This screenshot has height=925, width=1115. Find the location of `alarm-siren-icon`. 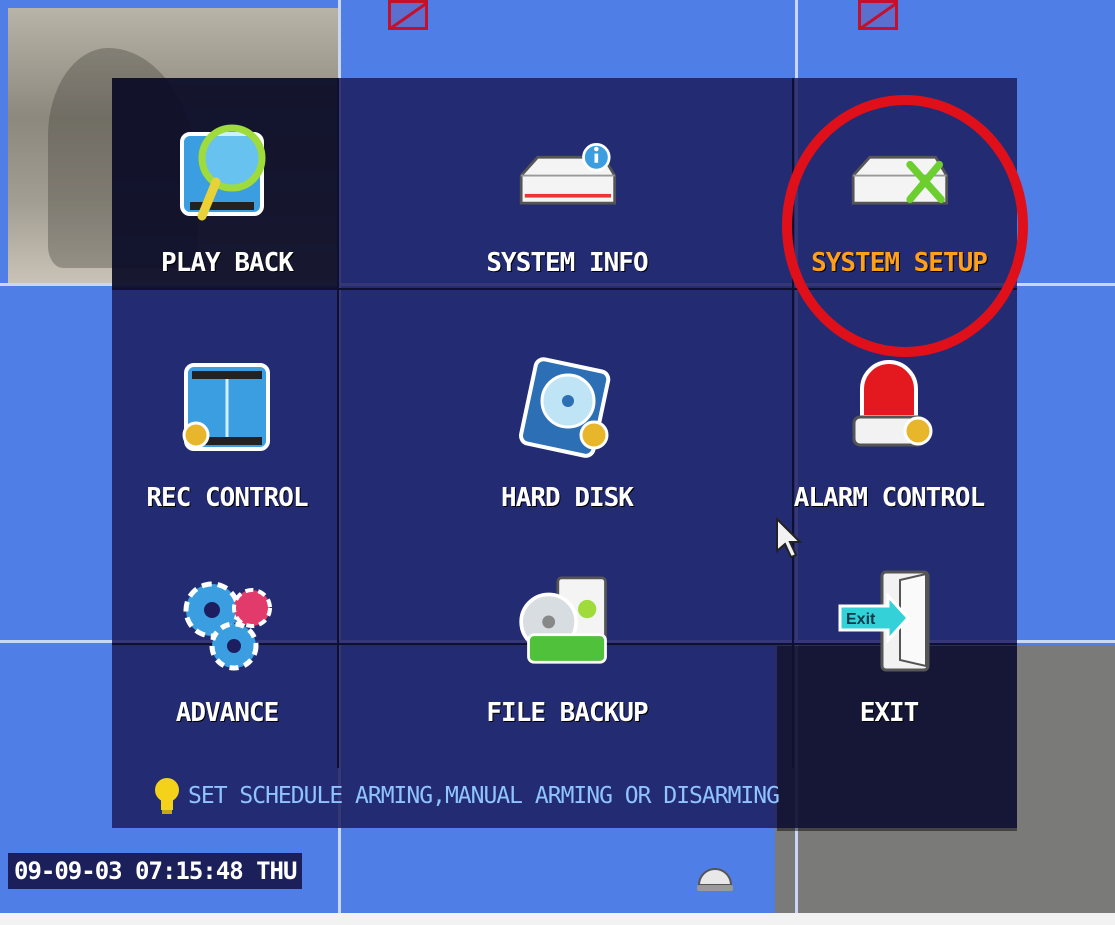

alarm-siren-icon is located at coordinates (889, 406).